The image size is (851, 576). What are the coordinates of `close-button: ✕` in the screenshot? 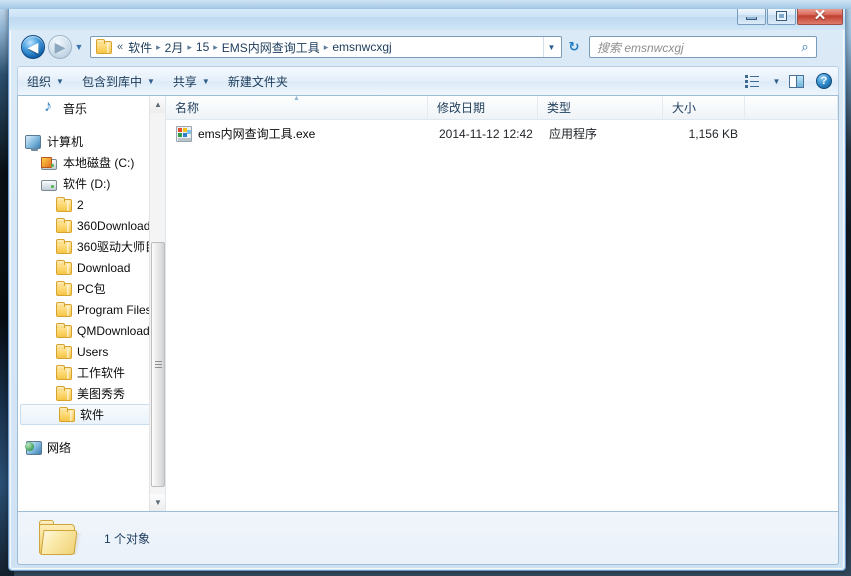 It's located at (820, 15).